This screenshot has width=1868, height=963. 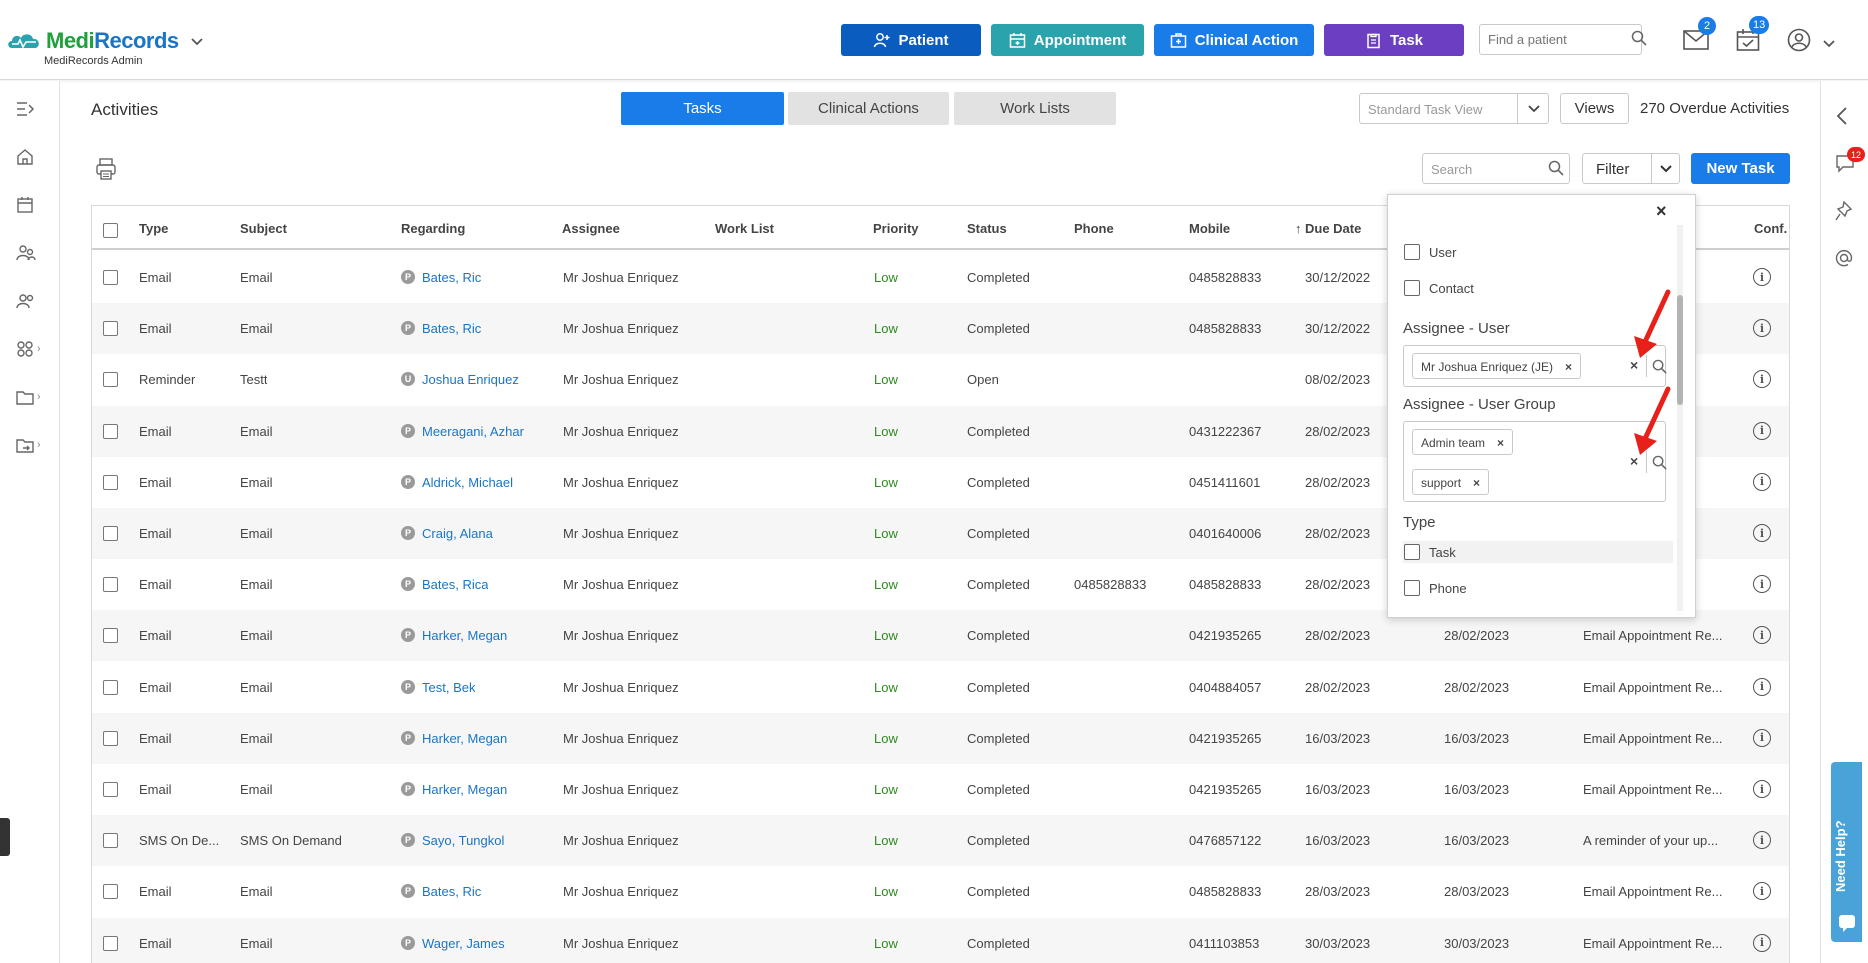 What do you see at coordinates (744, 228) in the screenshot?
I see `col-work-list: Work List` at bounding box center [744, 228].